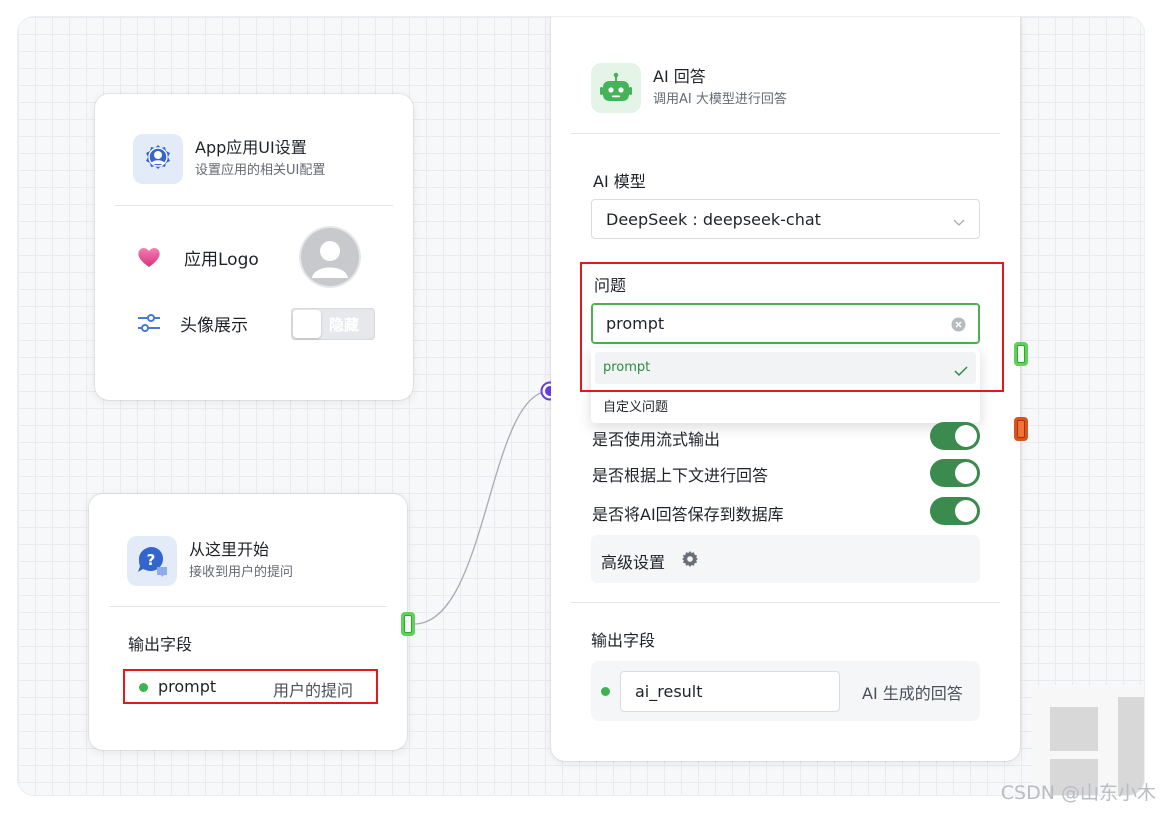 The width and height of the screenshot is (1162, 813). I want to click on question-option-custom: 自定义问题, so click(635, 405).